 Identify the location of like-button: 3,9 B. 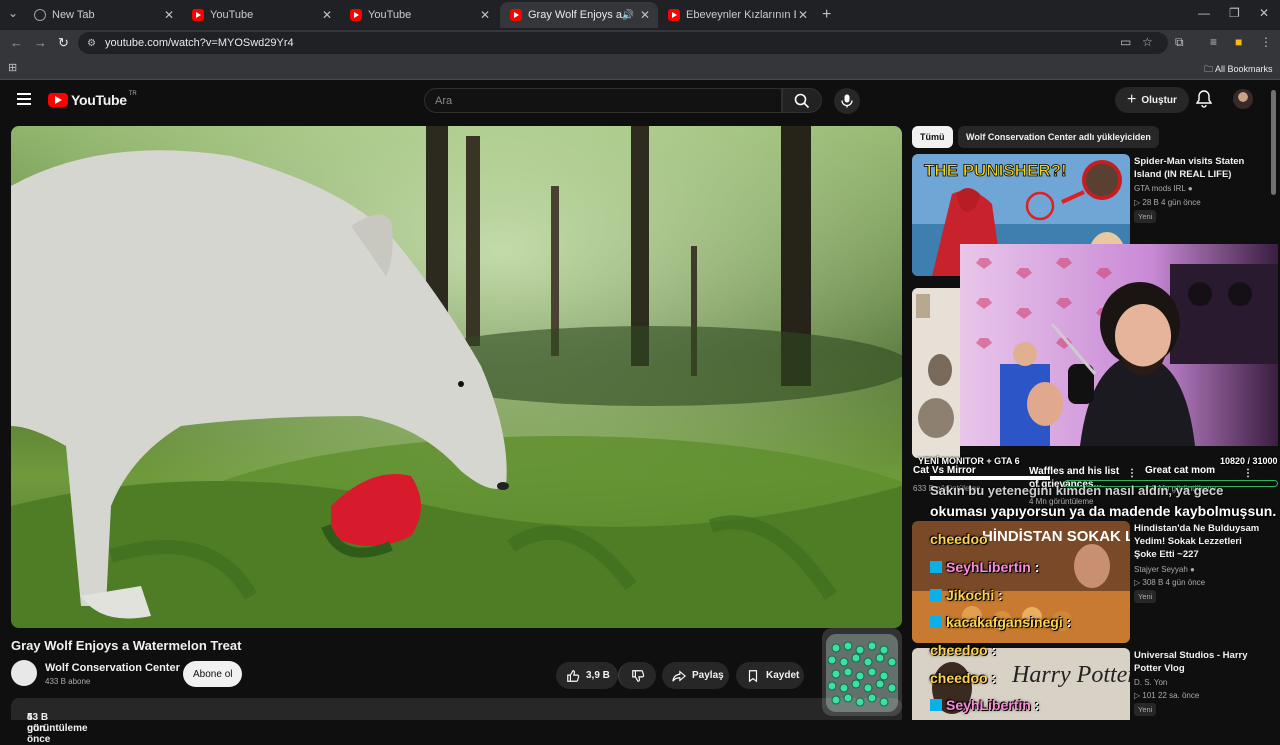
(587, 675).